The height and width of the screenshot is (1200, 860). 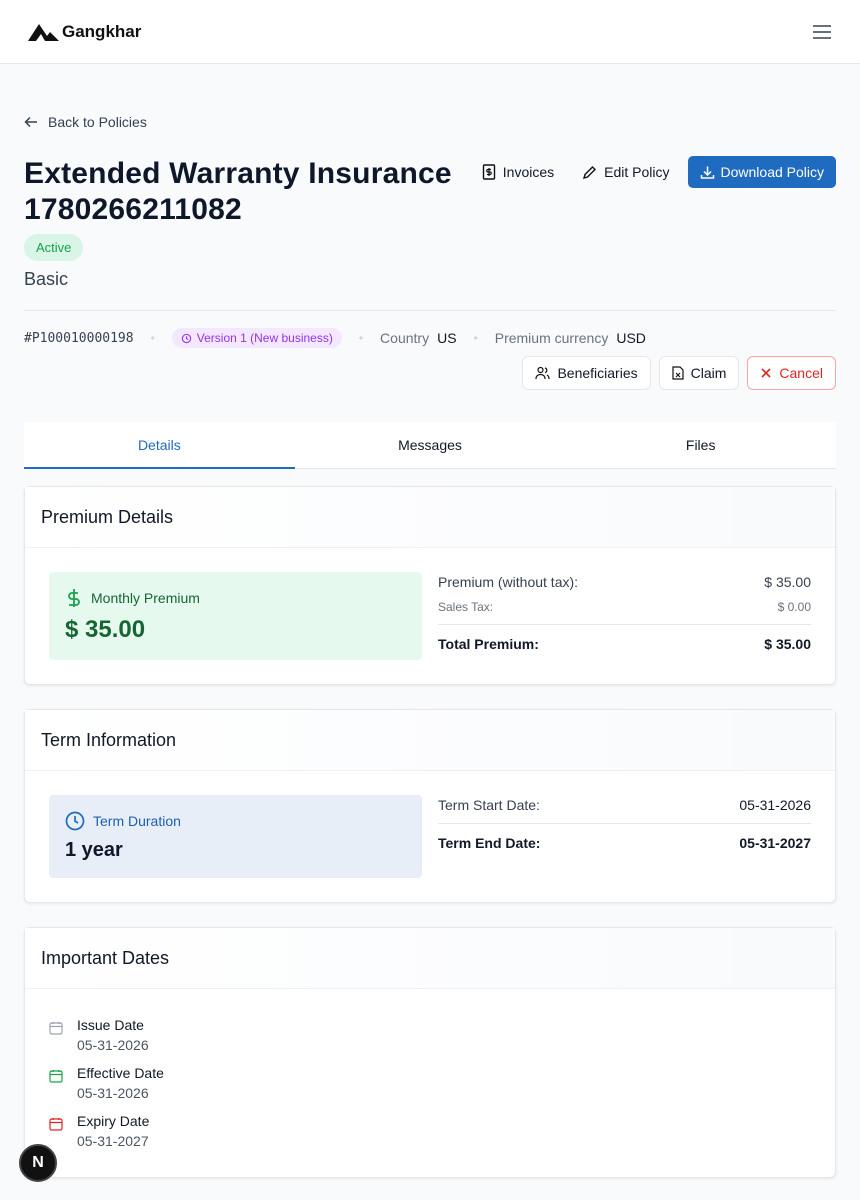 What do you see at coordinates (787, 582) in the screenshot?
I see `premium-without-tax-value: $ 35.00` at bounding box center [787, 582].